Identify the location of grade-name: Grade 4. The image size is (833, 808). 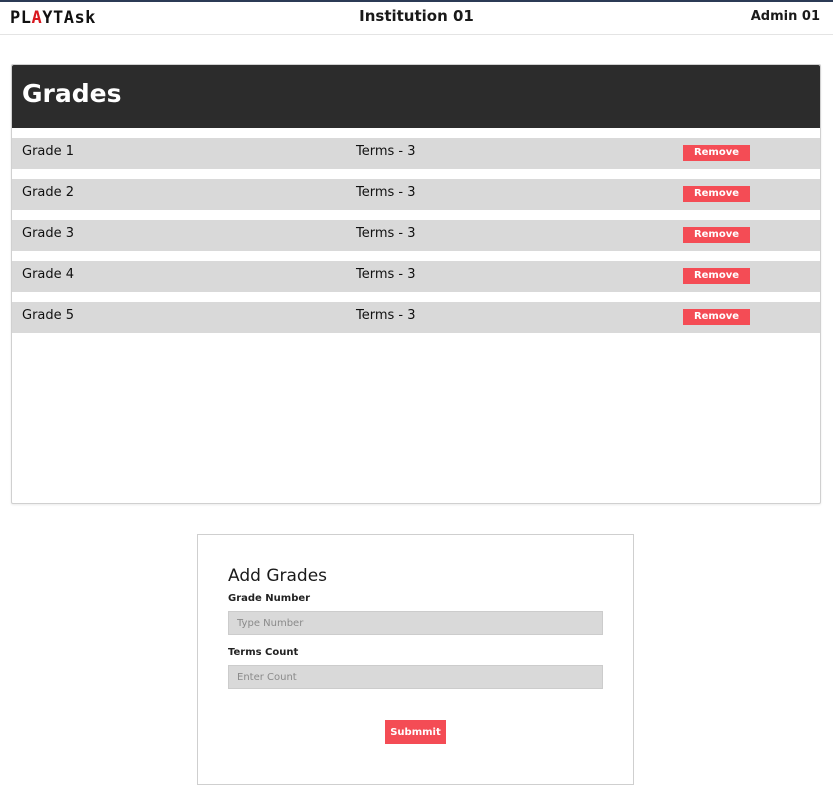
(48, 274).